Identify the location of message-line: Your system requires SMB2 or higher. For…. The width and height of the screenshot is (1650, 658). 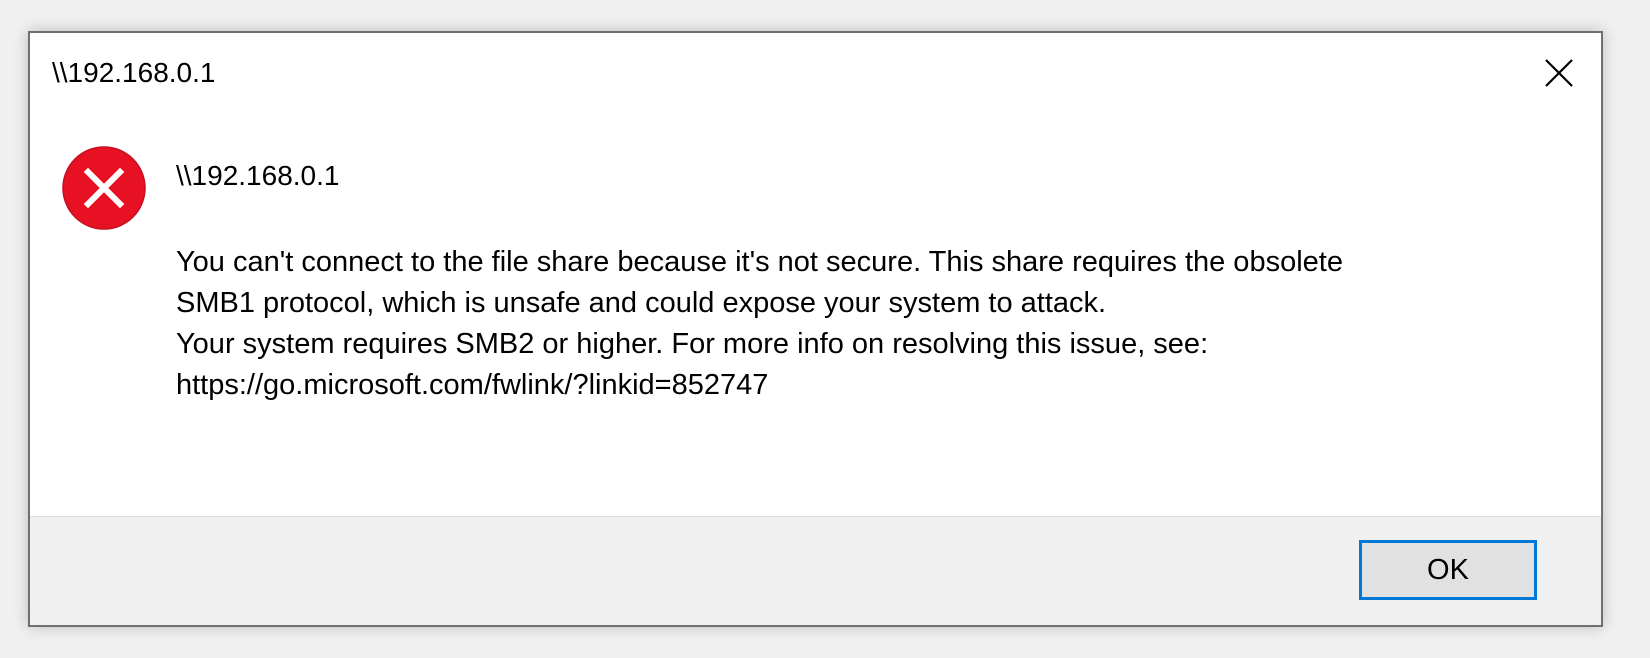
(692, 344).